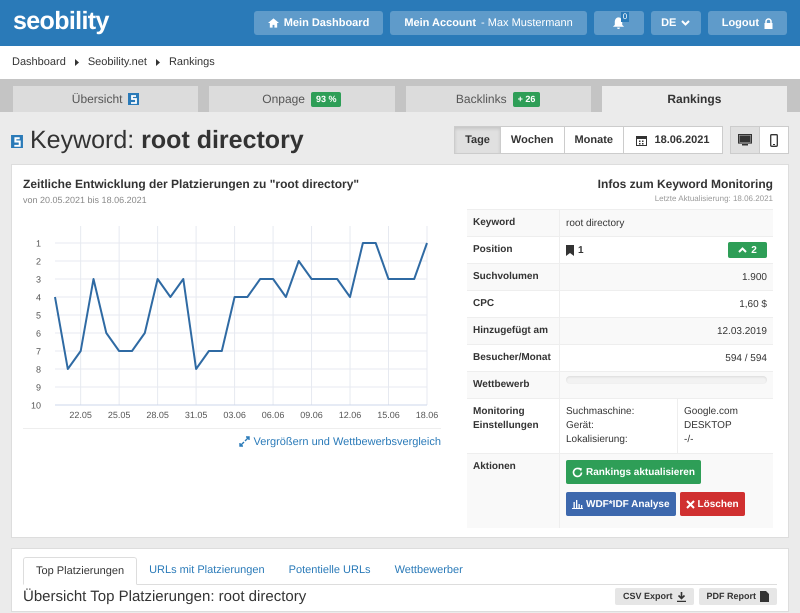 This screenshot has height=613, width=800. Describe the element at coordinates (105, 99) in the screenshot. I see `section-tab: Übersicht` at that location.